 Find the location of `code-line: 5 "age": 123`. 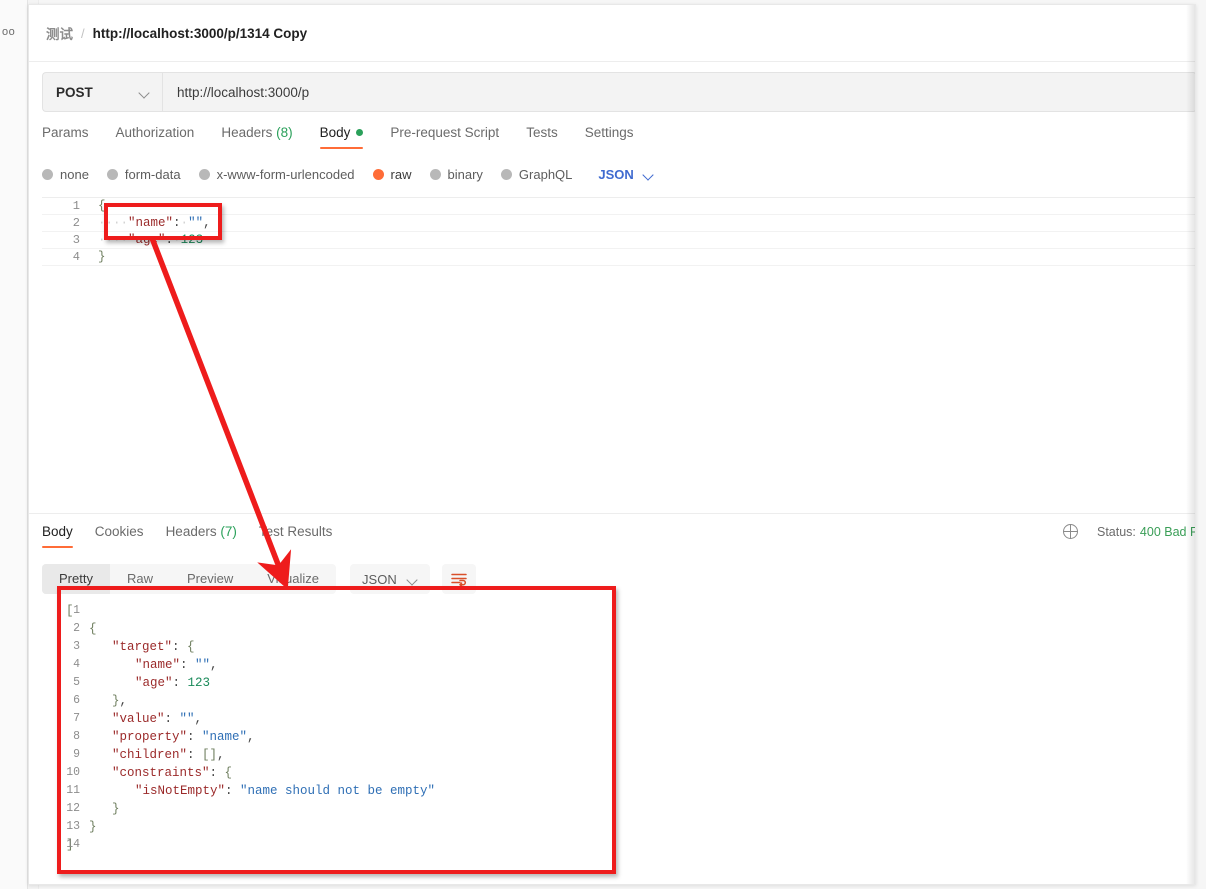

code-line: 5 "age": 123 is located at coordinates (618, 683).